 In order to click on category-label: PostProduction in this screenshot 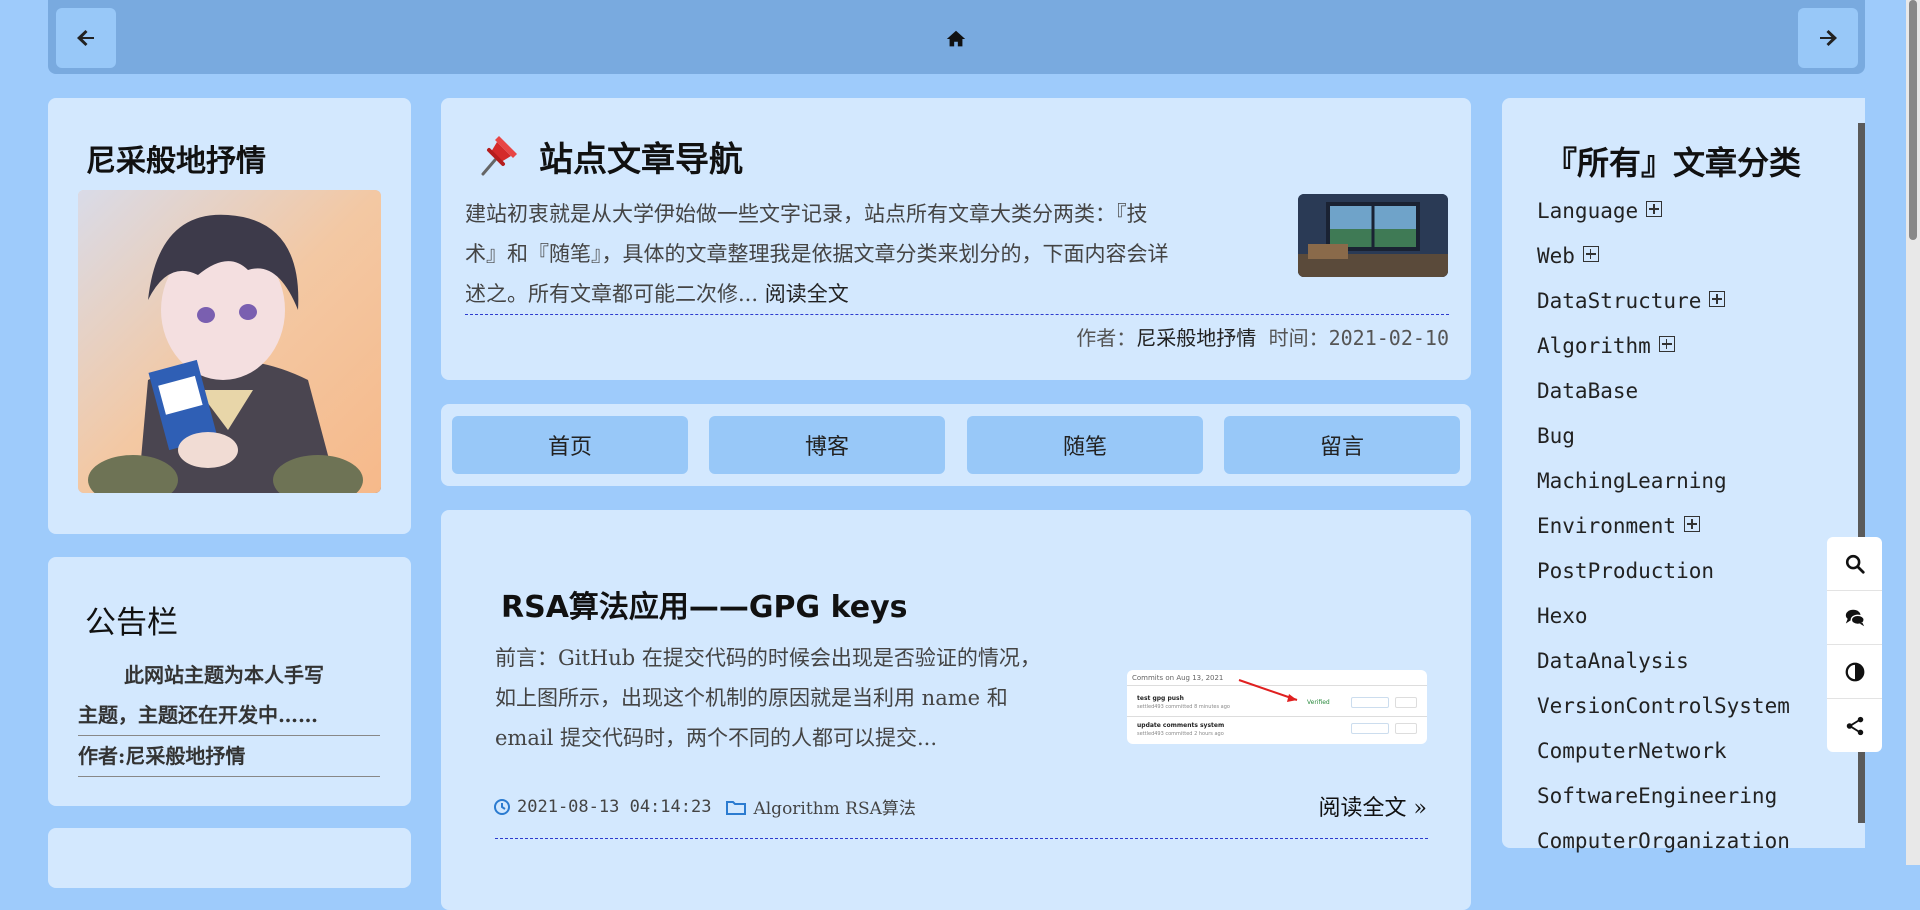, I will do `click(1626, 571)`.